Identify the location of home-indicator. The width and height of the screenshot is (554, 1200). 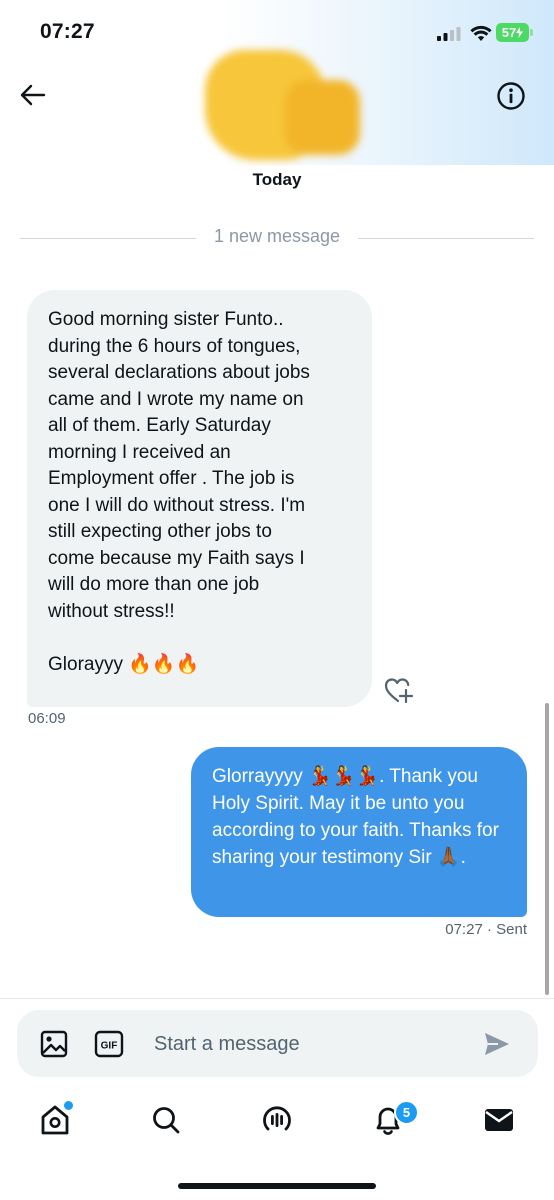
(277, 1186).